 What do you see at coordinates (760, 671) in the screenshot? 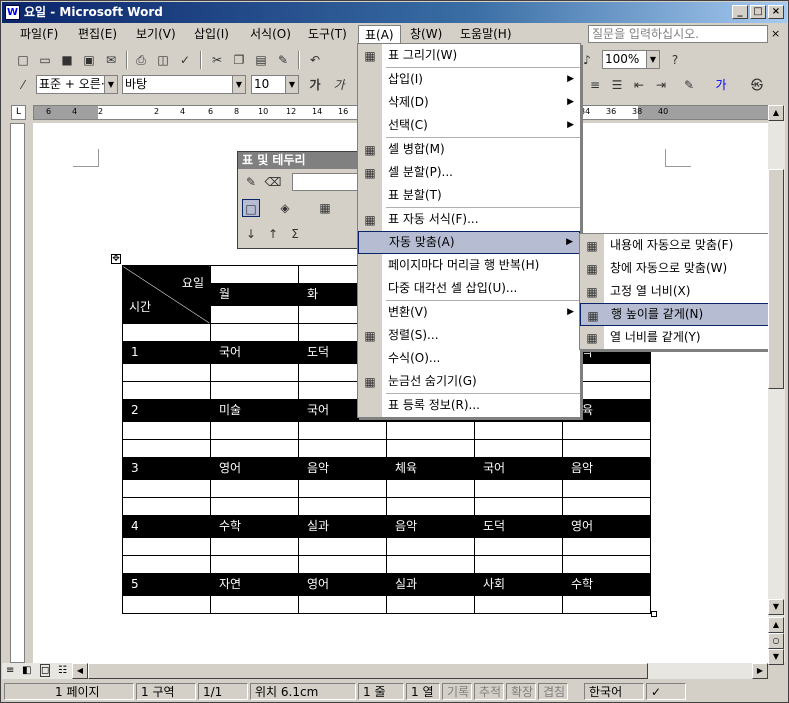
I see `scroll-right-button: ▶` at bounding box center [760, 671].